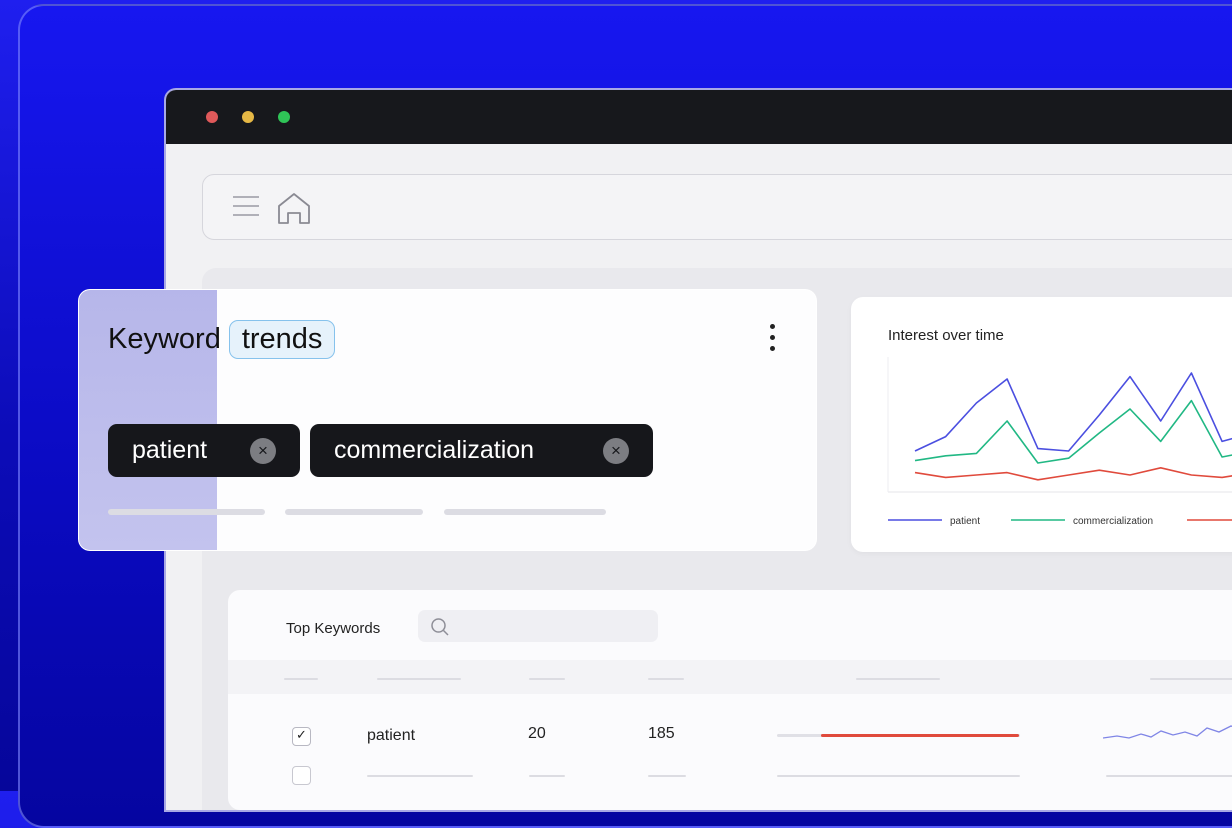  I want to click on trend-bar, so click(898, 735).